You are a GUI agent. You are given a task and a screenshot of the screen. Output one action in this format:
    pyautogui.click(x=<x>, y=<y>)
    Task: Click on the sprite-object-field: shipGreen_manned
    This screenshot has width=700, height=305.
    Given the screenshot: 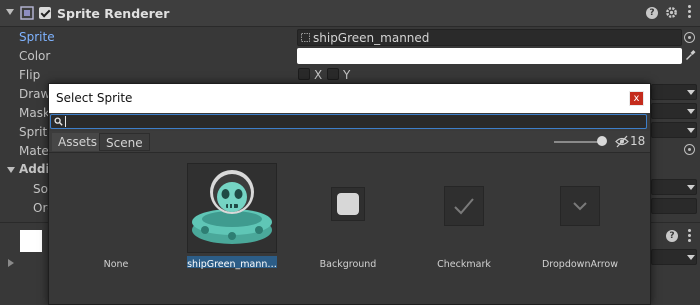 What is the action you would take?
    pyautogui.click(x=489, y=37)
    